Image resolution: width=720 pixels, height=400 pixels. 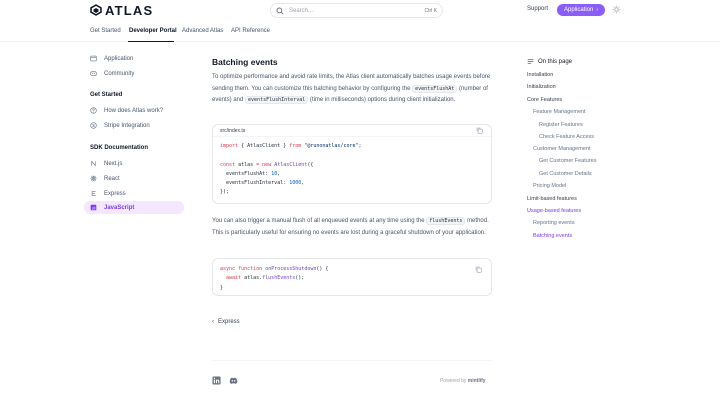 What do you see at coordinates (279, 278) in the screenshot?
I see `code-token: flushEvents` at bounding box center [279, 278].